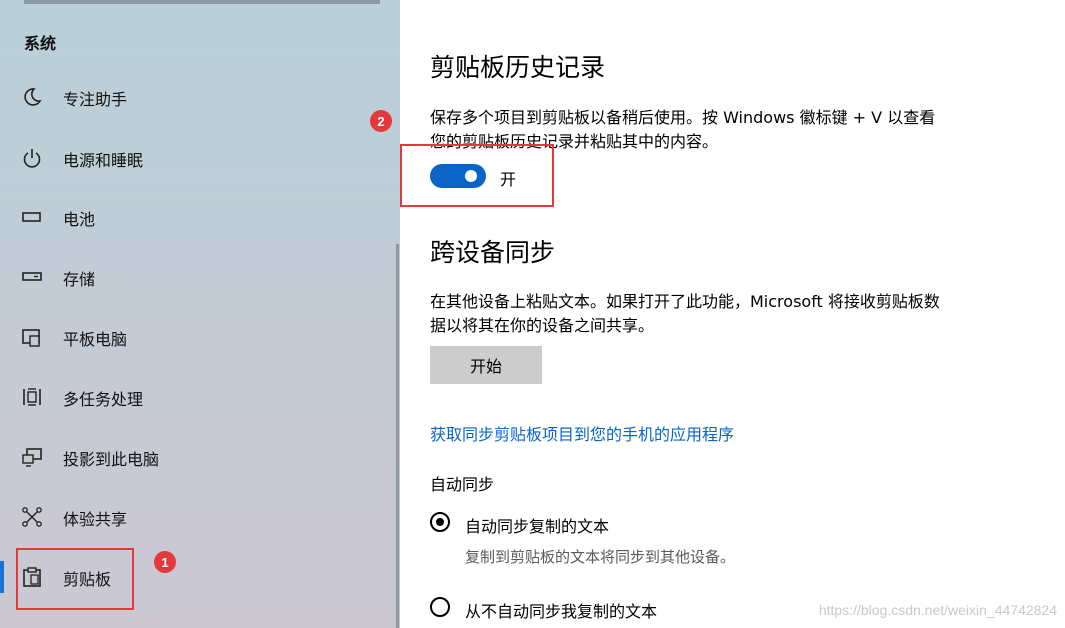 The height and width of the screenshot is (628, 1065). I want to click on selected-indicator, so click(2, 577).